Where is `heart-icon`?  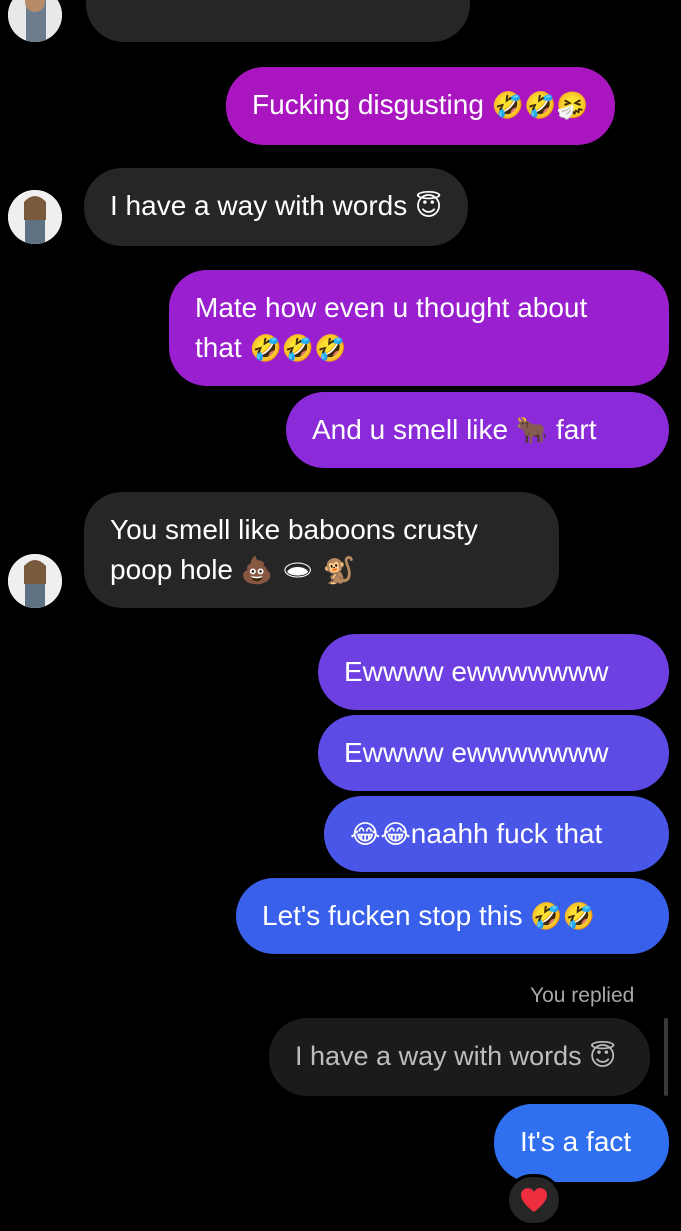 heart-icon is located at coordinates (534, 1200).